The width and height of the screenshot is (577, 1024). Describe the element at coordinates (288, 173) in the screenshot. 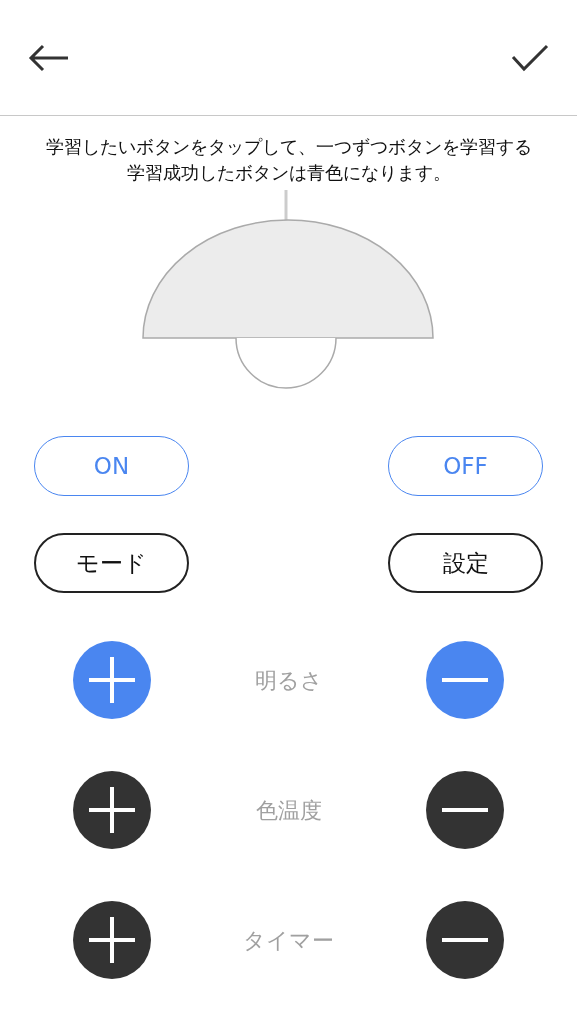

I see `instruction-text: 学習成功したボタンは青色になります。` at that location.